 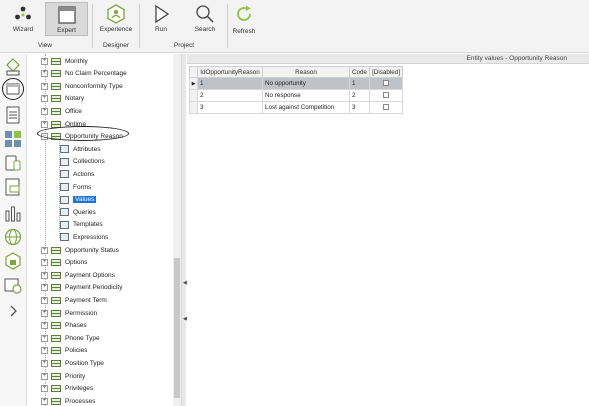 I want to click on reason-cell: Lost against Competition, so click(x=306, y=107).